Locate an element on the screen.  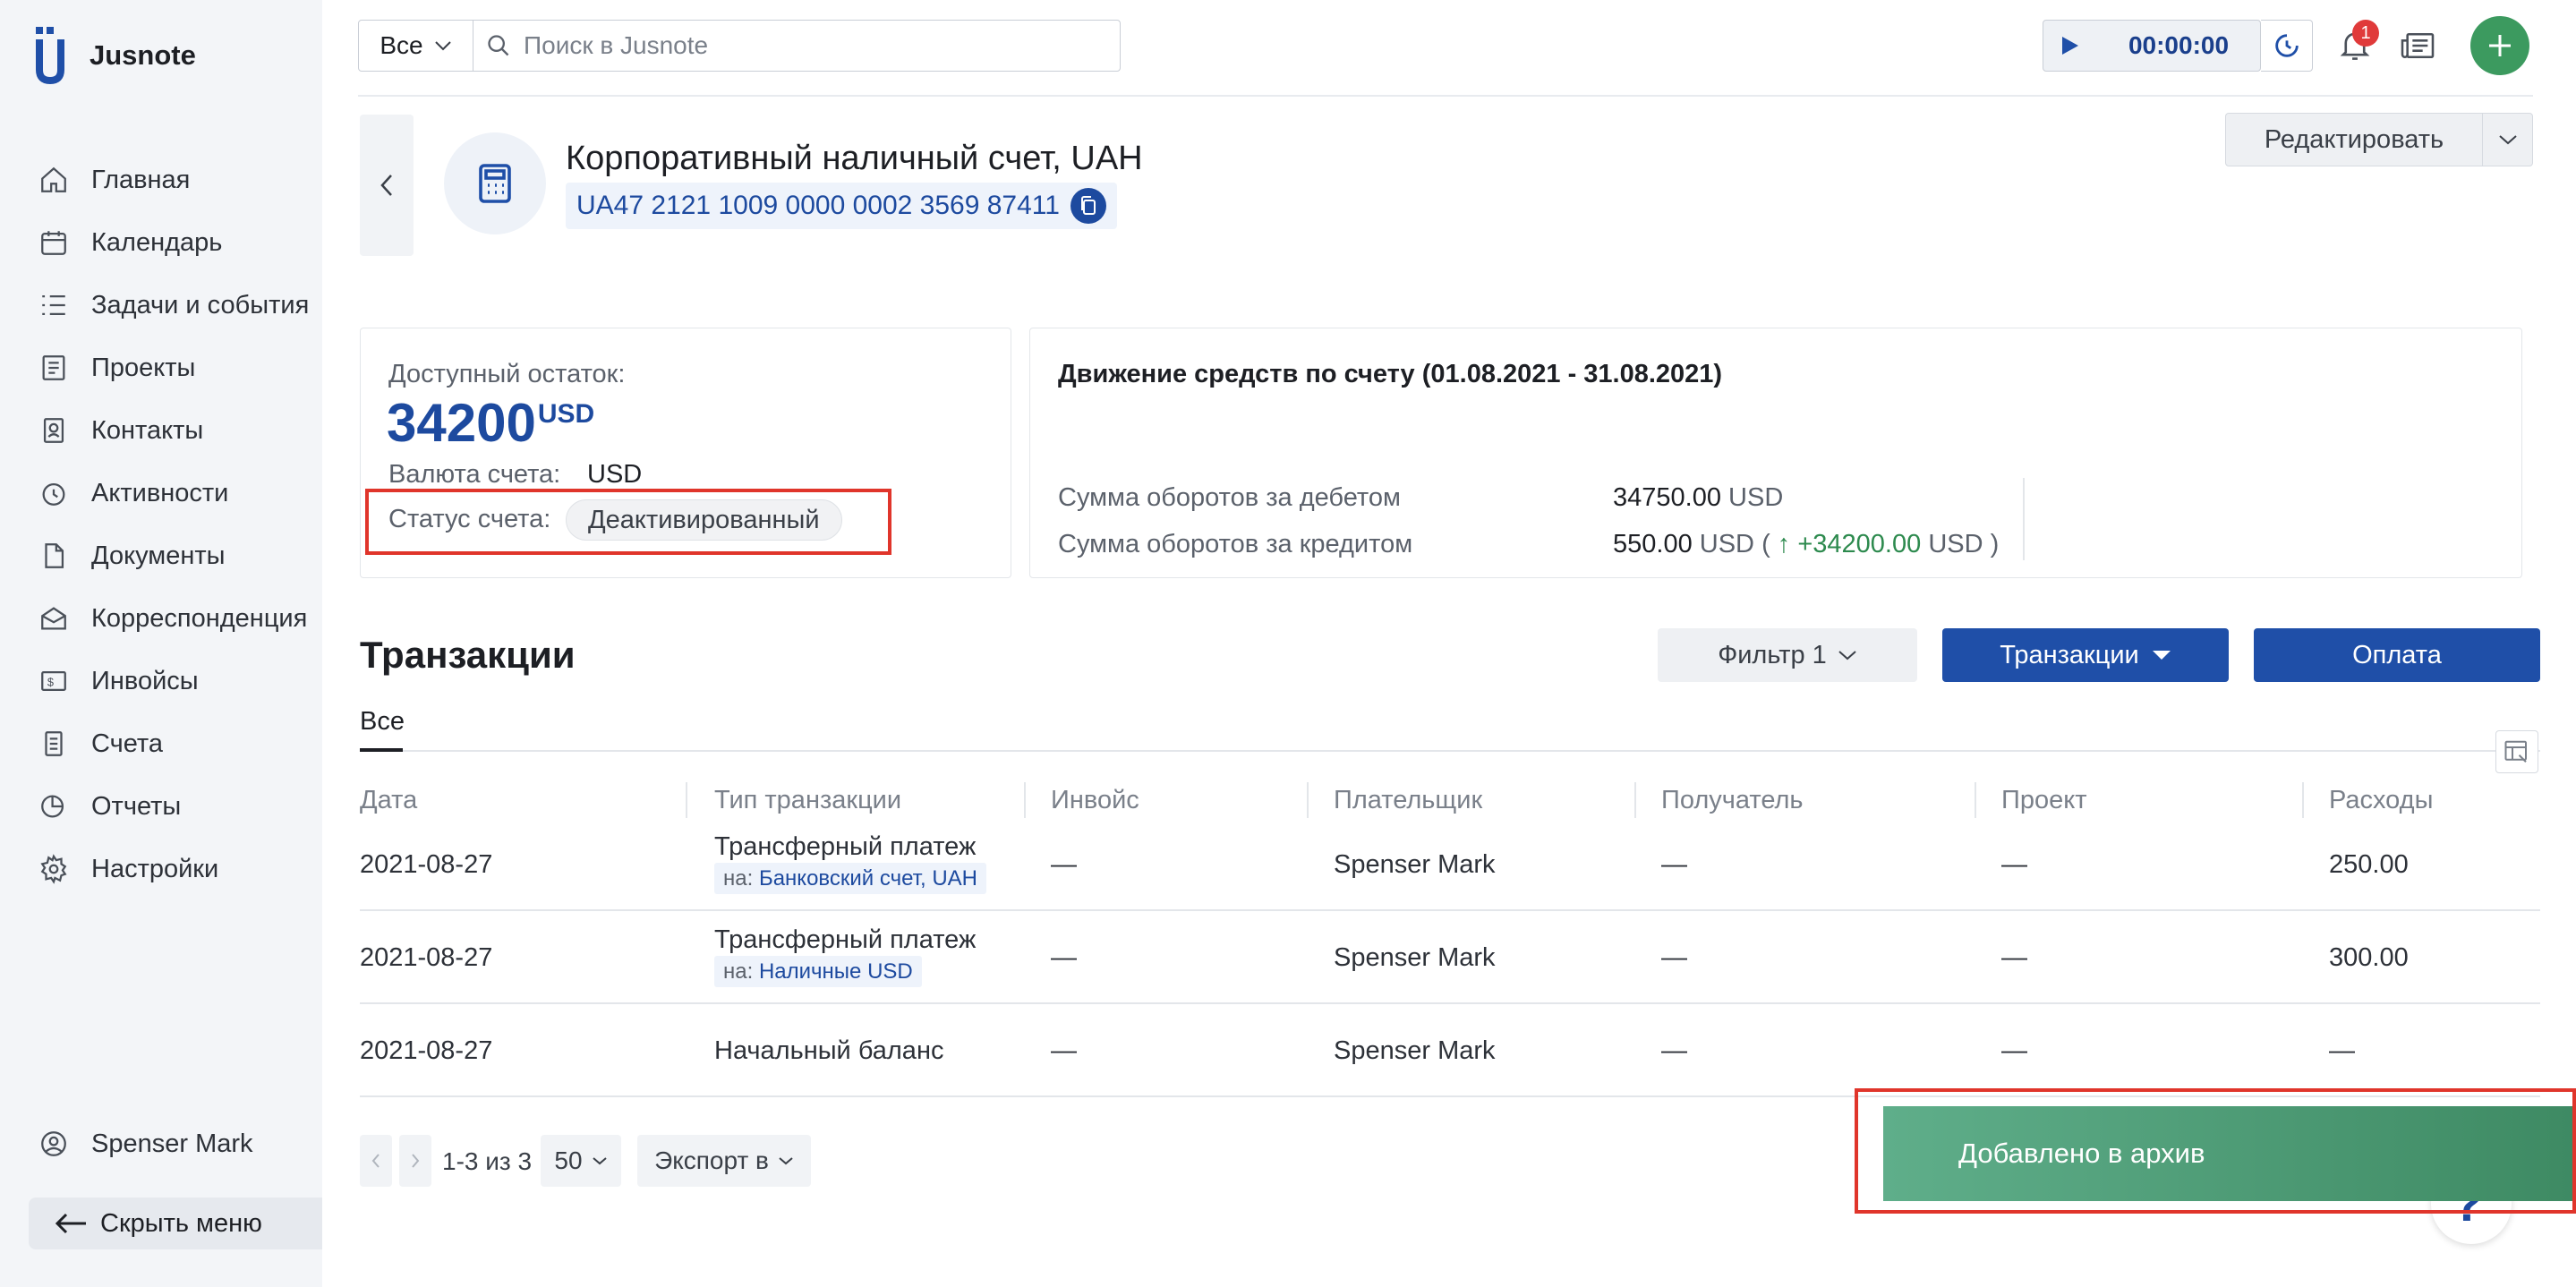
sidebar-item-label: Настройки is located at coordinates (155, 868).